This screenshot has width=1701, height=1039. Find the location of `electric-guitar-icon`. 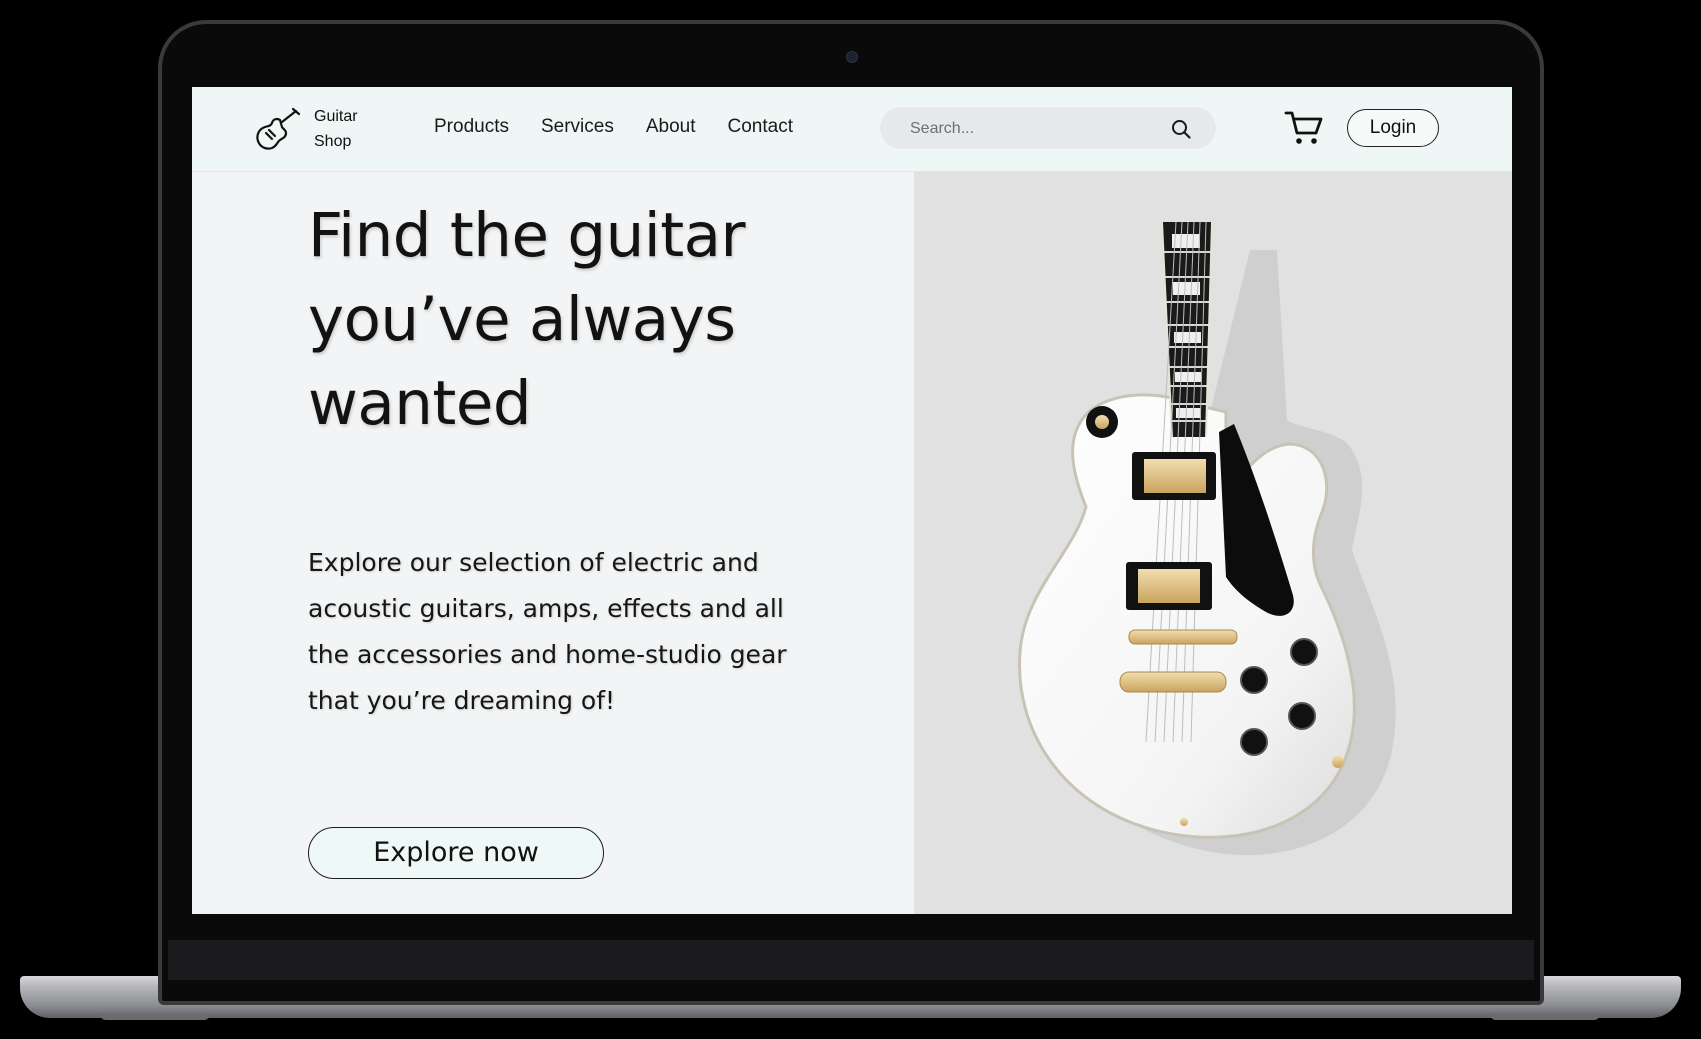

electric-guitar-icon is located at coordinates (277, 130).